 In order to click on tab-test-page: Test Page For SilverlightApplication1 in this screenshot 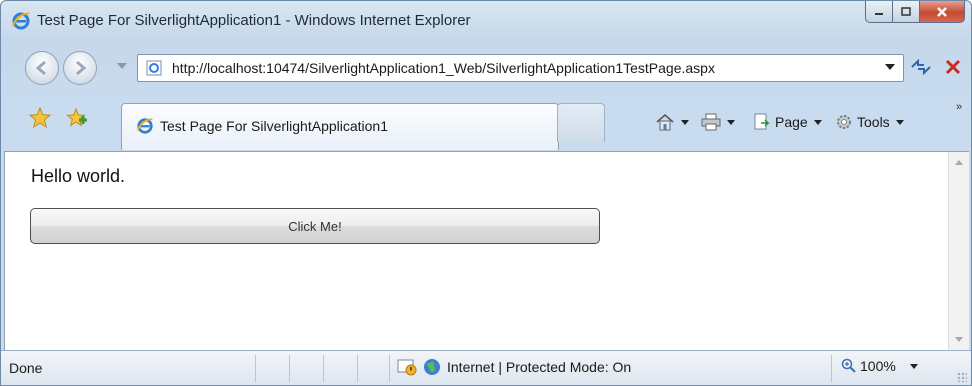, I will do `click(340, 126)`.